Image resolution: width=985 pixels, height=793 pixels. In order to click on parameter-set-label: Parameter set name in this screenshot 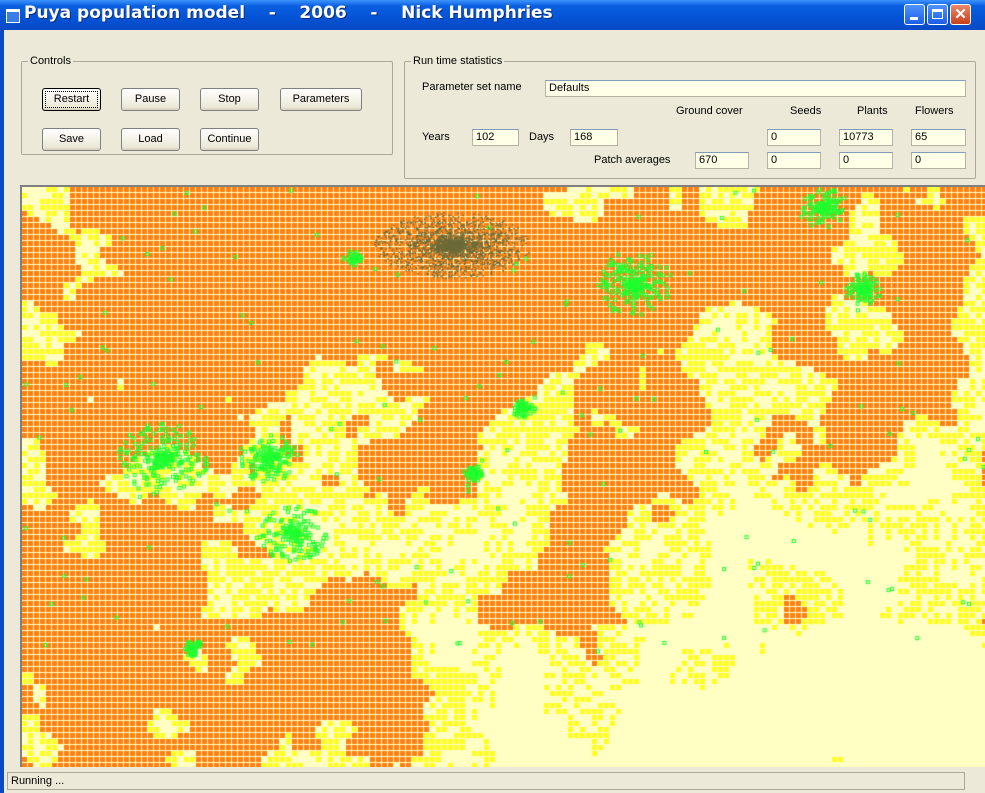, I will do `click(472, 87)`.